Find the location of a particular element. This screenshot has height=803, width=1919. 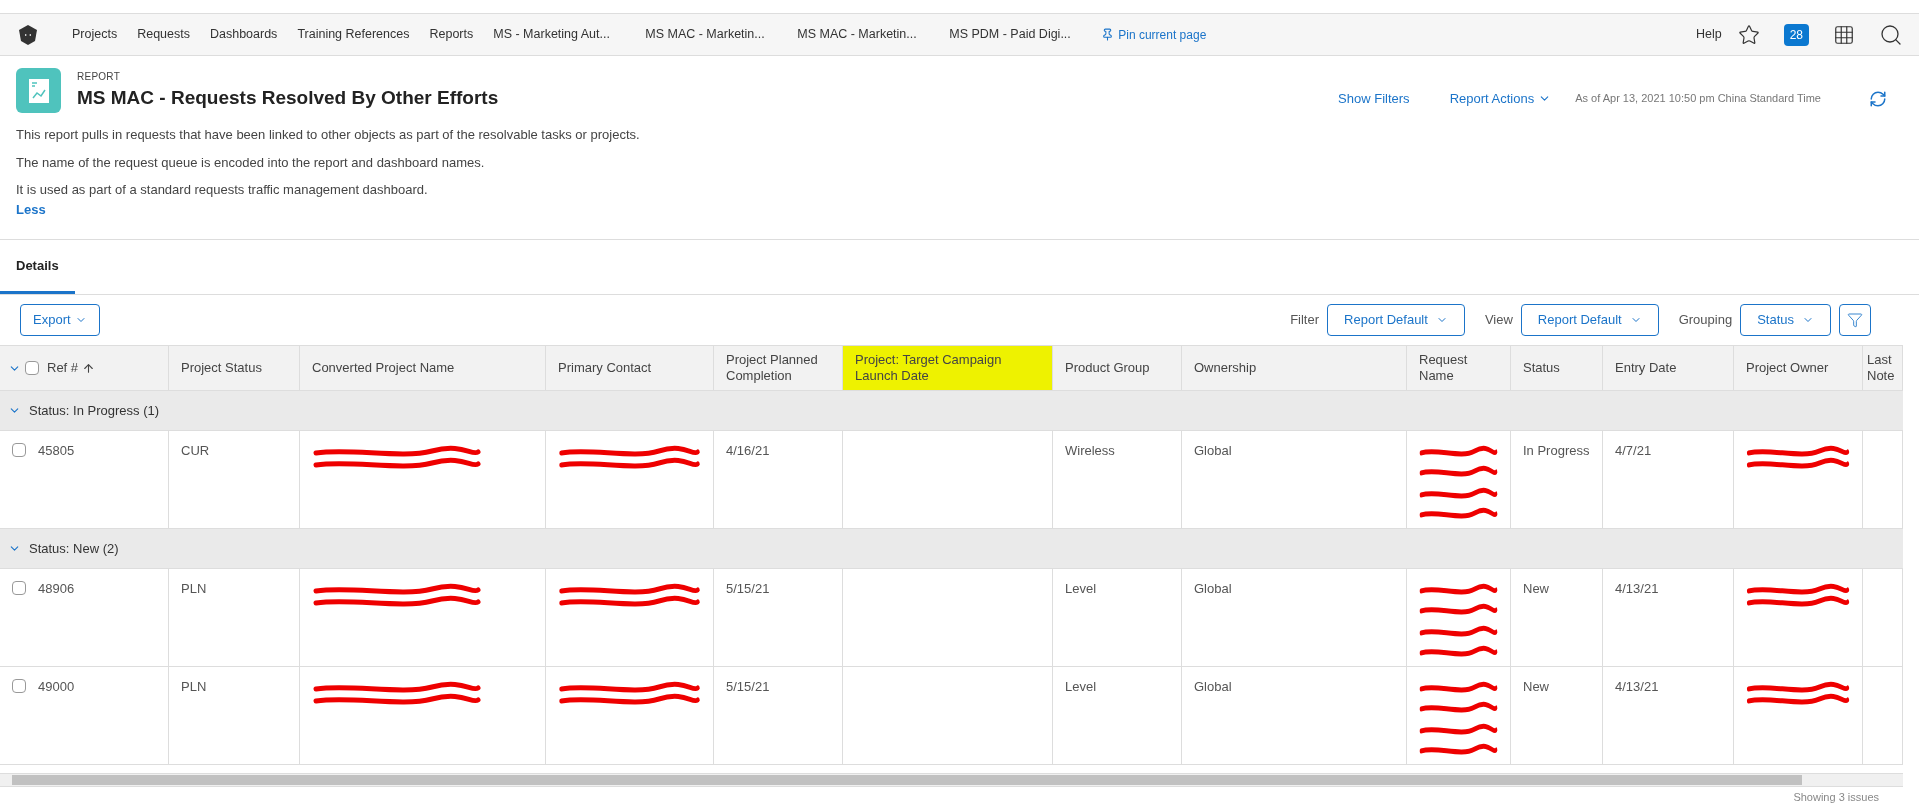

horizontal-scrollbar is located at coordinates (951, 780).